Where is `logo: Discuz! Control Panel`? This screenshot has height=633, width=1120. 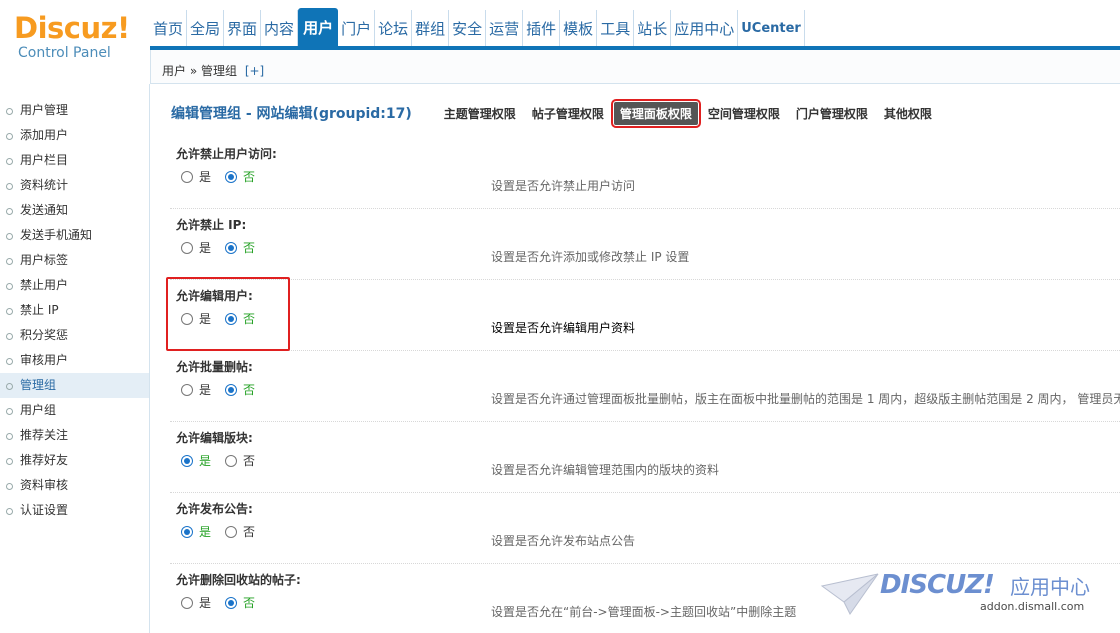
logo: Discuz! Control Panel is located at coordinates (79, 38).